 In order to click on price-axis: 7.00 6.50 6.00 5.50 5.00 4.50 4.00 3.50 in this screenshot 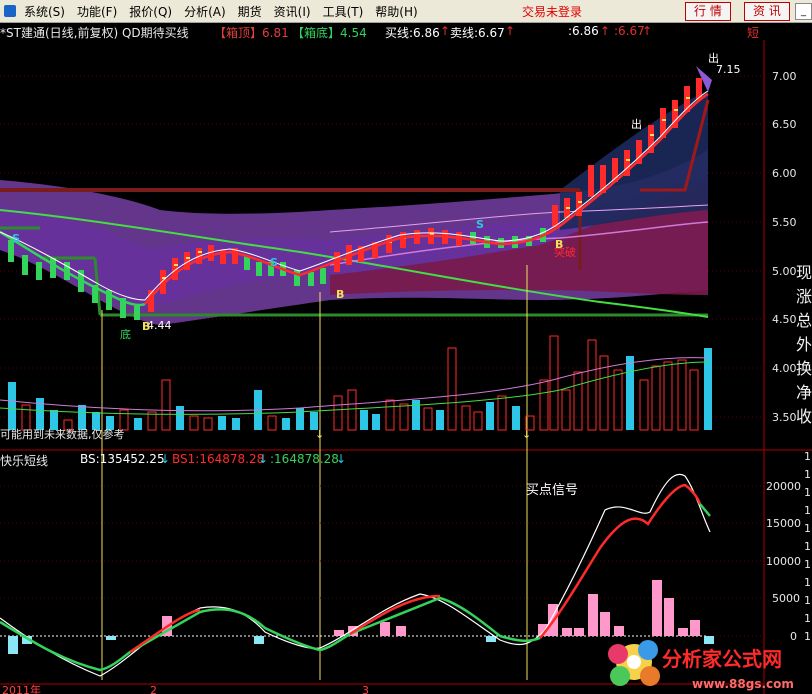, I will do `click(784, 247)`.